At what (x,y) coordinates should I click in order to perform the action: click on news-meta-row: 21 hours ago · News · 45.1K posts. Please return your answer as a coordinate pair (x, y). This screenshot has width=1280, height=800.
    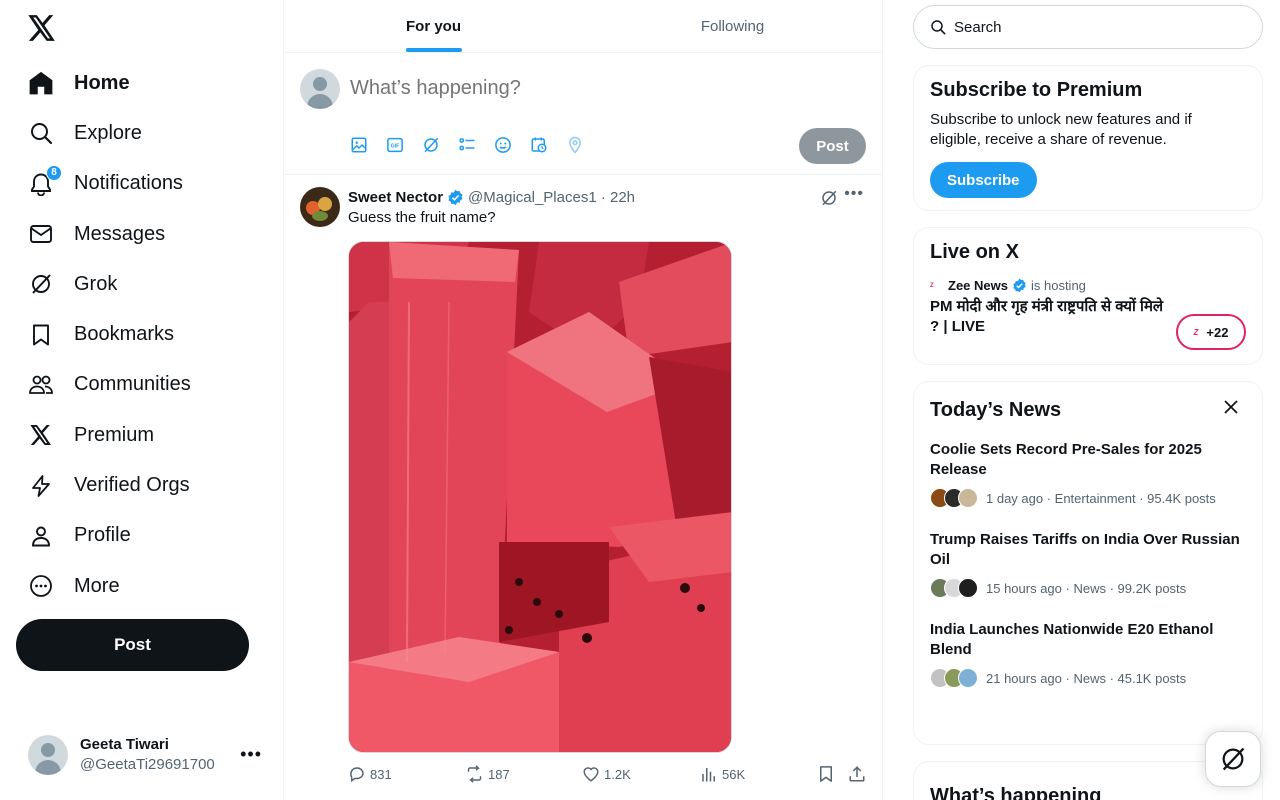
    Looking at the image, I should click on (1088, 678).